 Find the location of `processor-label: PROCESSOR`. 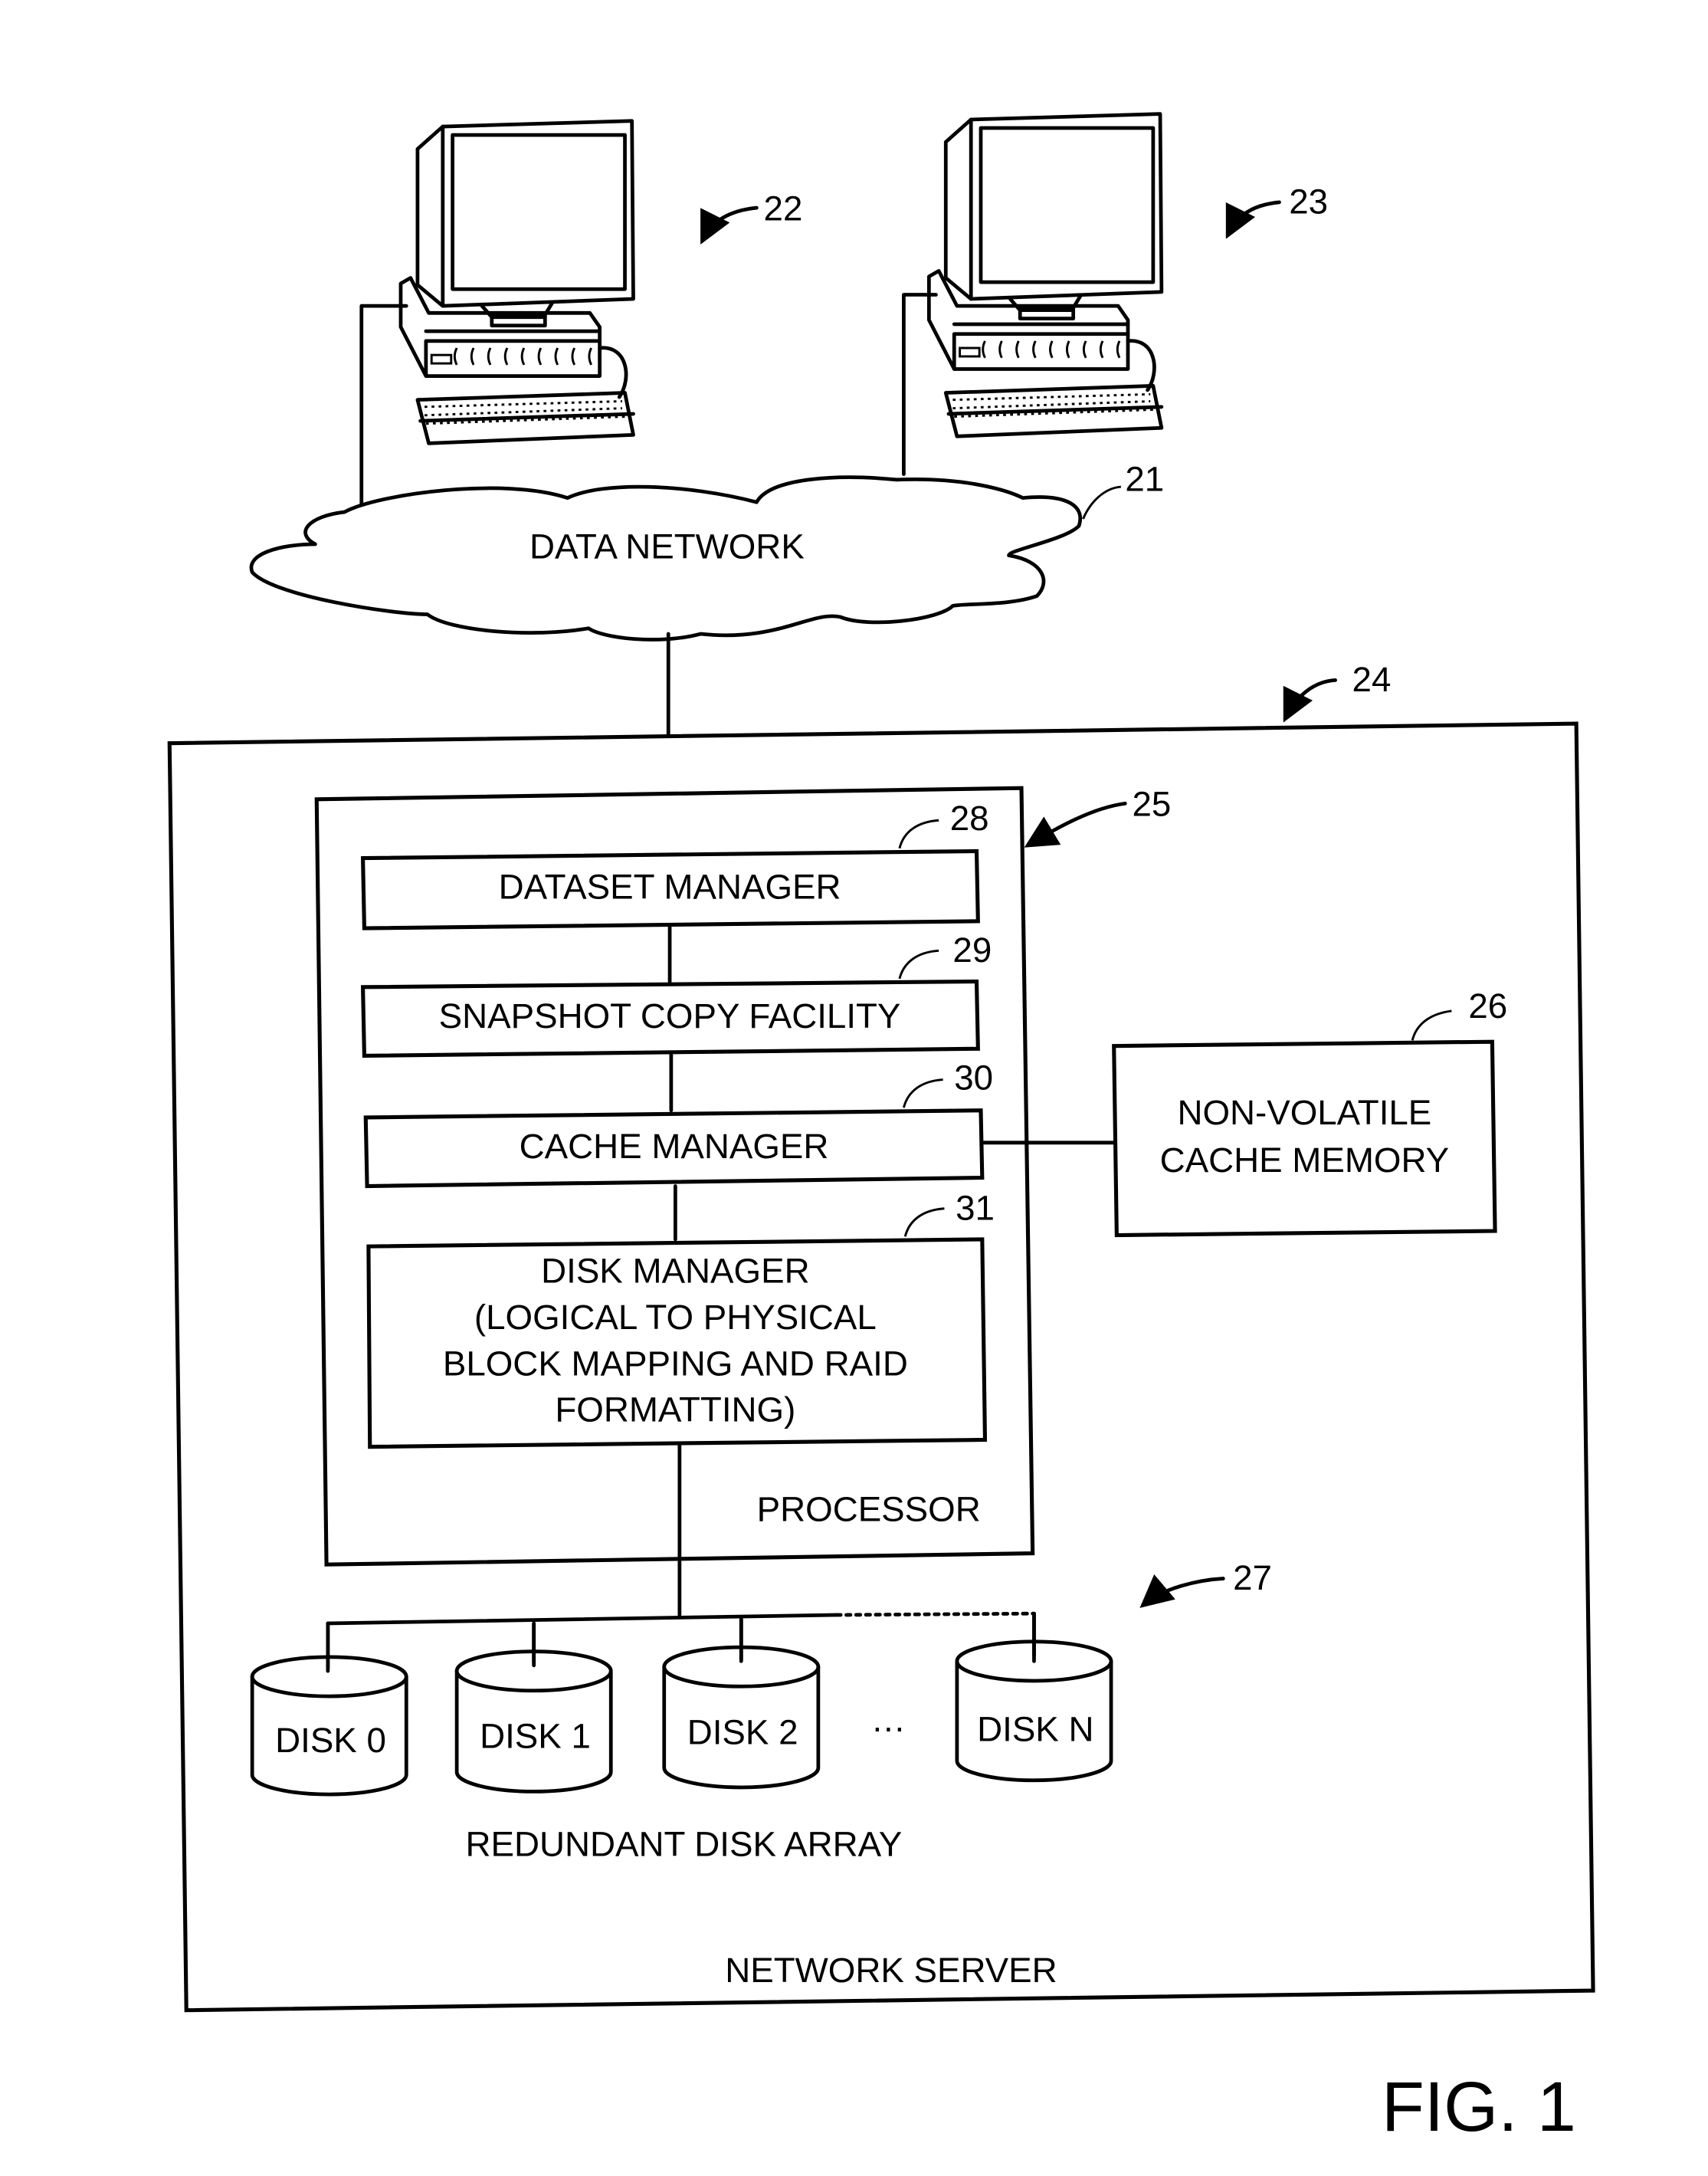

processor-label: PROCESSOR is located at coordinates (869, 1509).